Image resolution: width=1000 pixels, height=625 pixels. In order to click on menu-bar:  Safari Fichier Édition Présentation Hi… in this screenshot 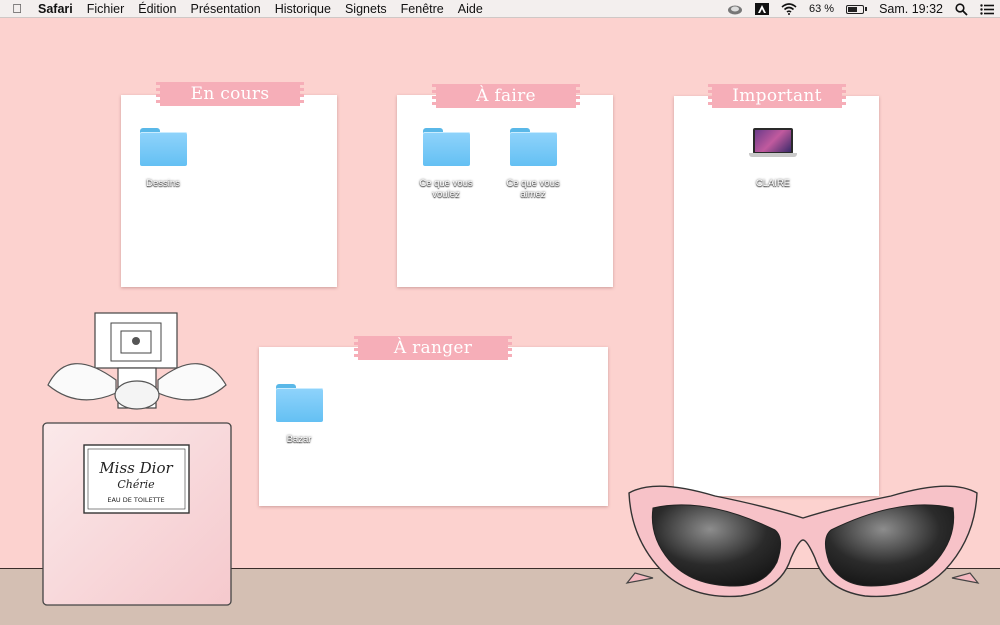, I will do `click(500, 9)`.